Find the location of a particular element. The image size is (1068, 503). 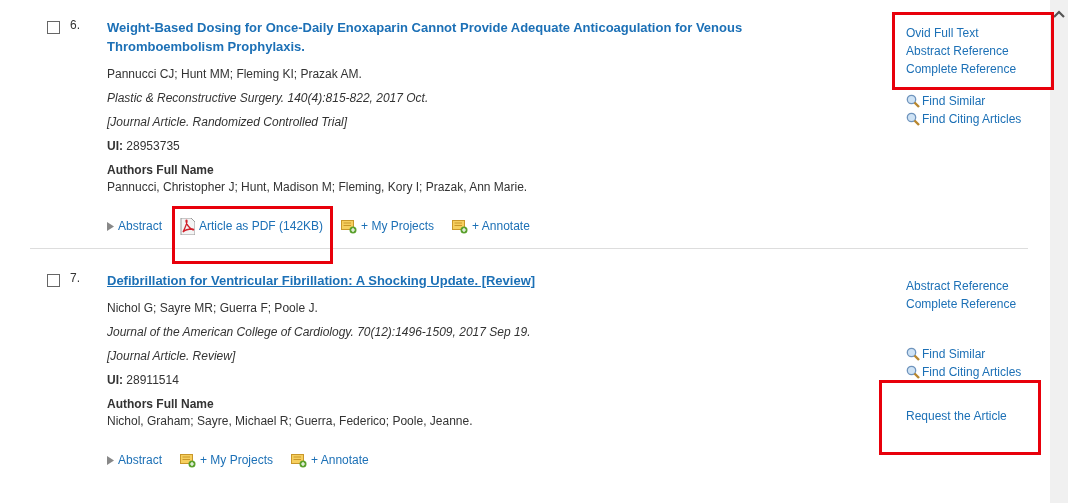

source-citation: Journal of the American College of Cardiology. 70(12):1496-1509, 2017 Sep 19. is located at coordinates (319, 332).